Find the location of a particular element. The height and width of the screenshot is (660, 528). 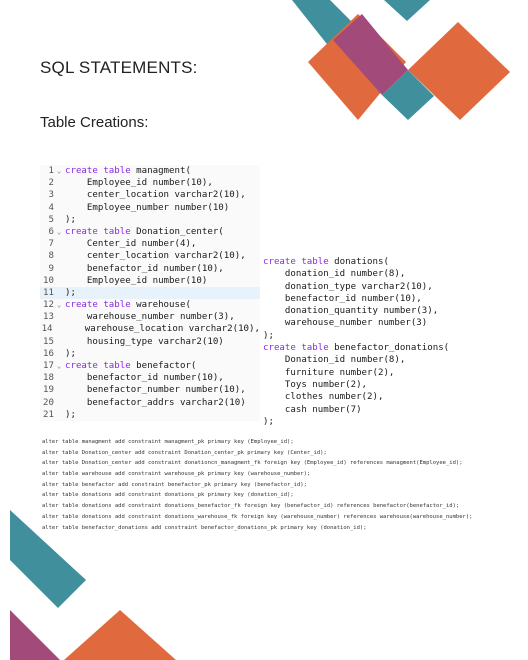

code-line: 10 Employee_id number(10) is located at coordinates (150, 281).